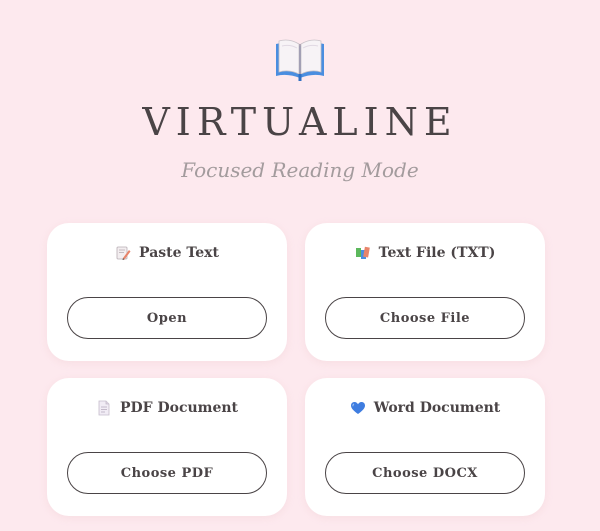  What do you see at coordinates (437, 408) in the screenshot?
I see `card-title: Word Document` at bounding box center [437, 408].